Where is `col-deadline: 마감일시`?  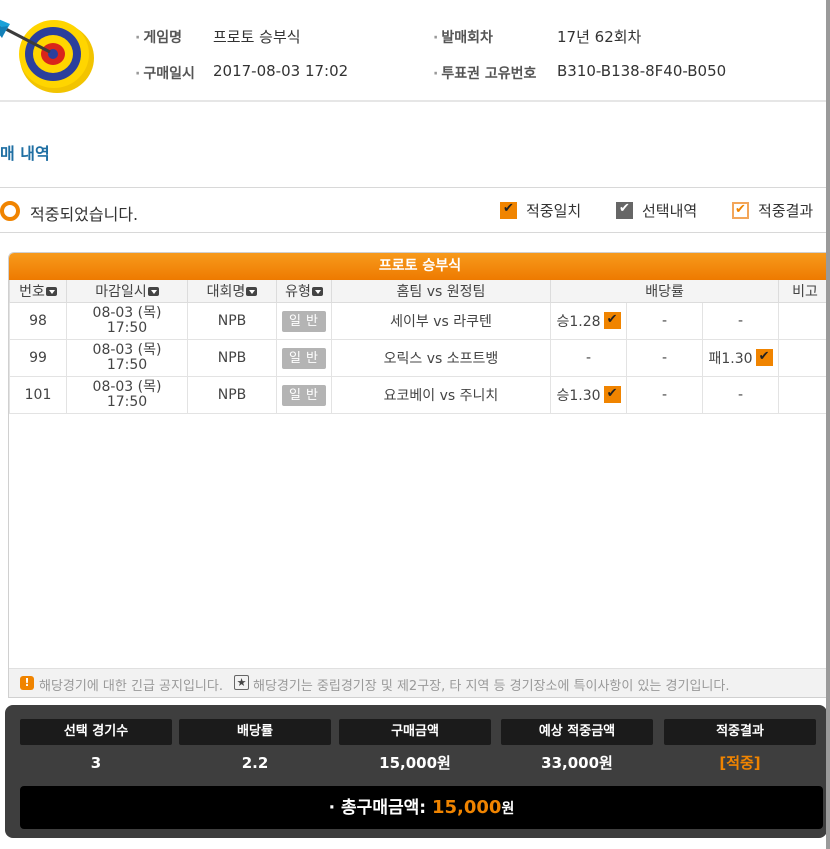
col-deadline: 마감일시 is located at coordinates (127, 291).